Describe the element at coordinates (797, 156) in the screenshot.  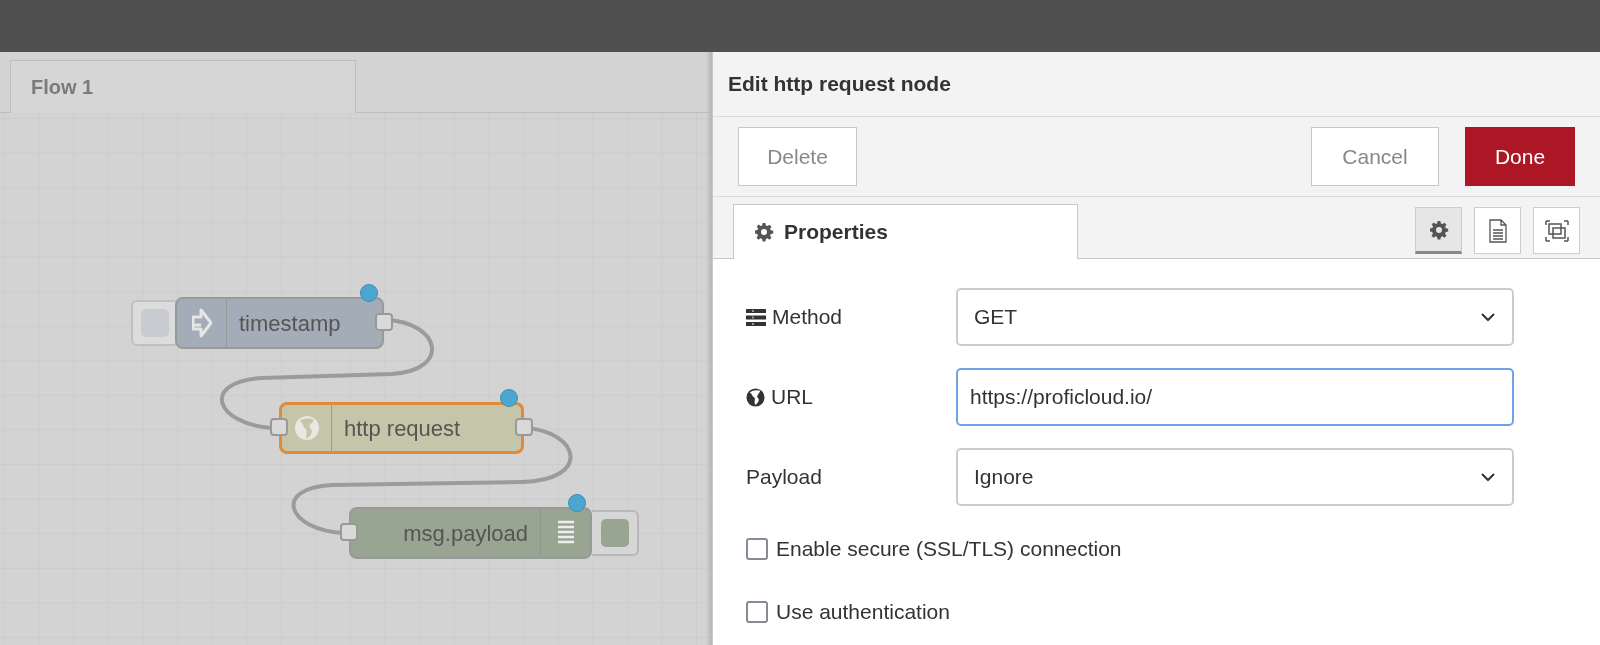
I see `delete-button: Delete` at that location.